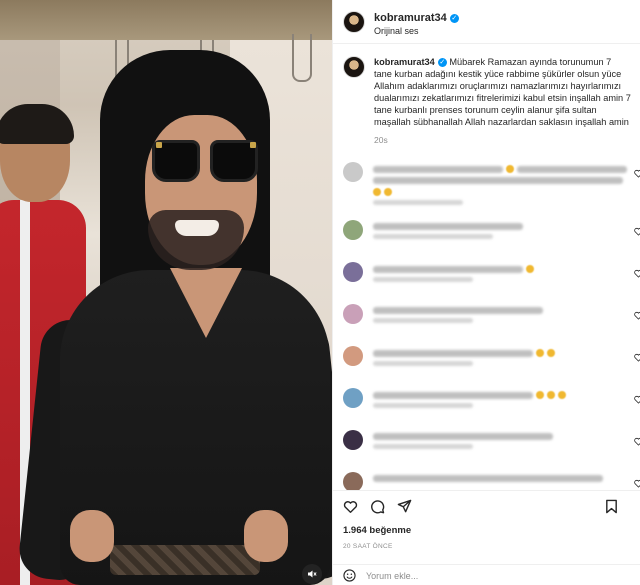 This screenshot has width=640, height=585. I want to click on emoji-icon, so click(349, 575).